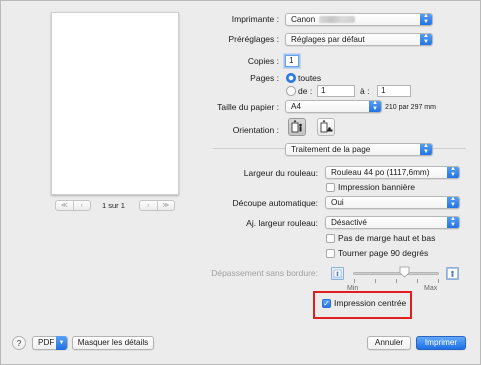  Describe the element at coordinates (337, 202) in the screenshot. I see `auto-cut-value: Oui` at that location.